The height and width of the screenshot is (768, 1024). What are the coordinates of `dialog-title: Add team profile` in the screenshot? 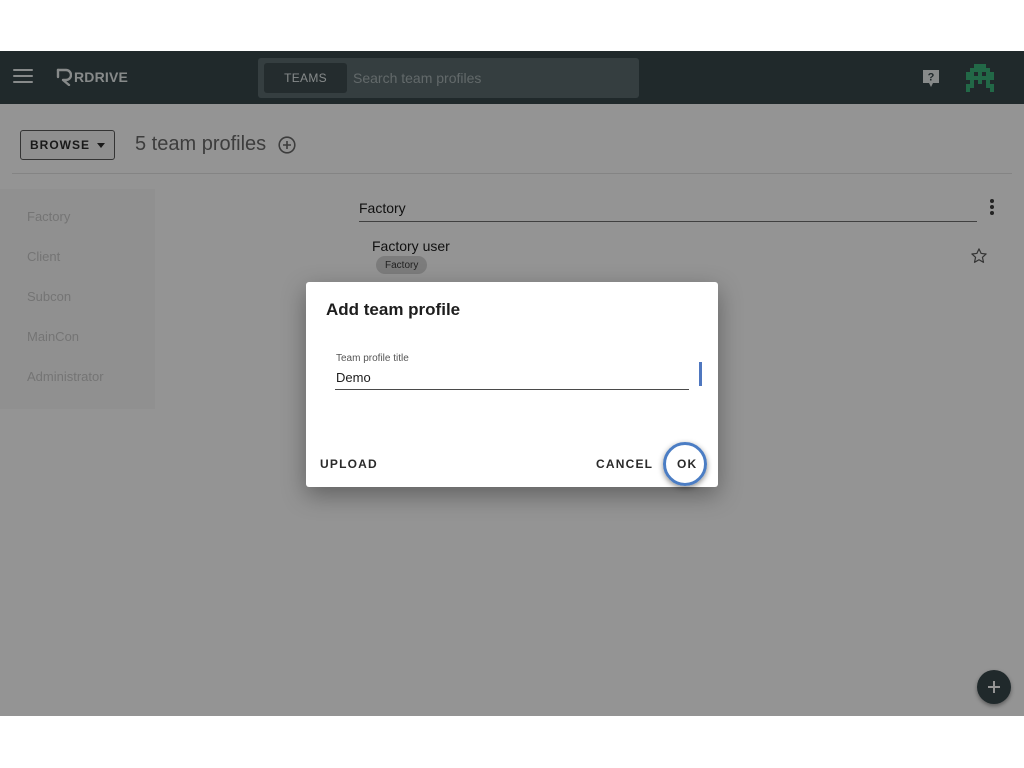 It's located at (393, 309).